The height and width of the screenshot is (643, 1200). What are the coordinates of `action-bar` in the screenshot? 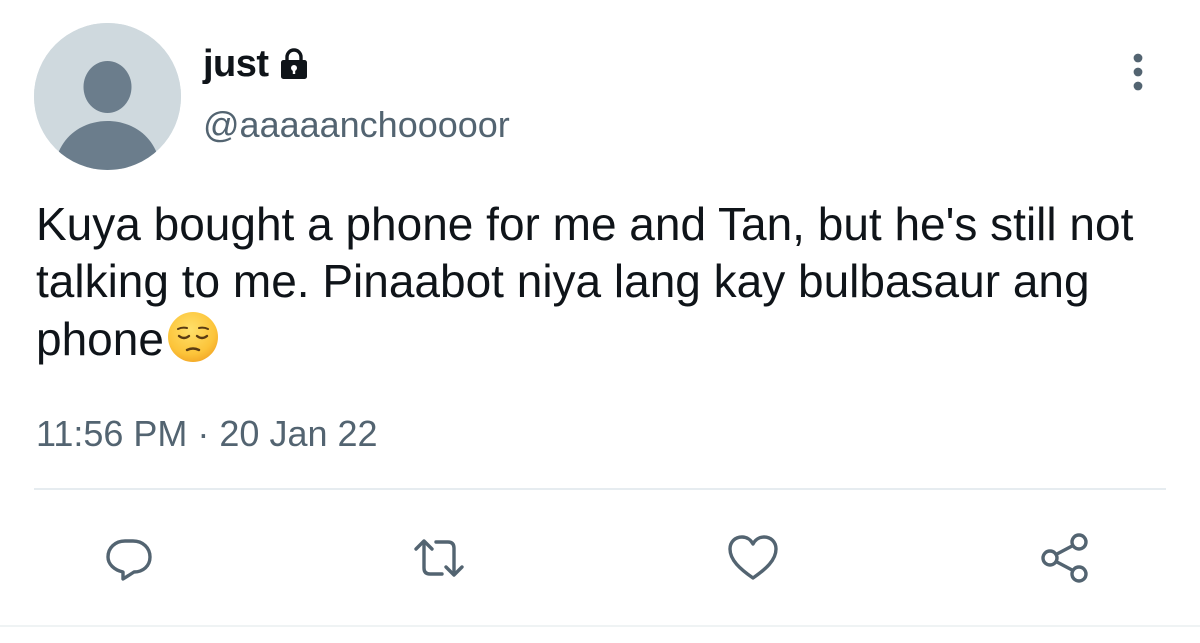 It's located at (600, 558).